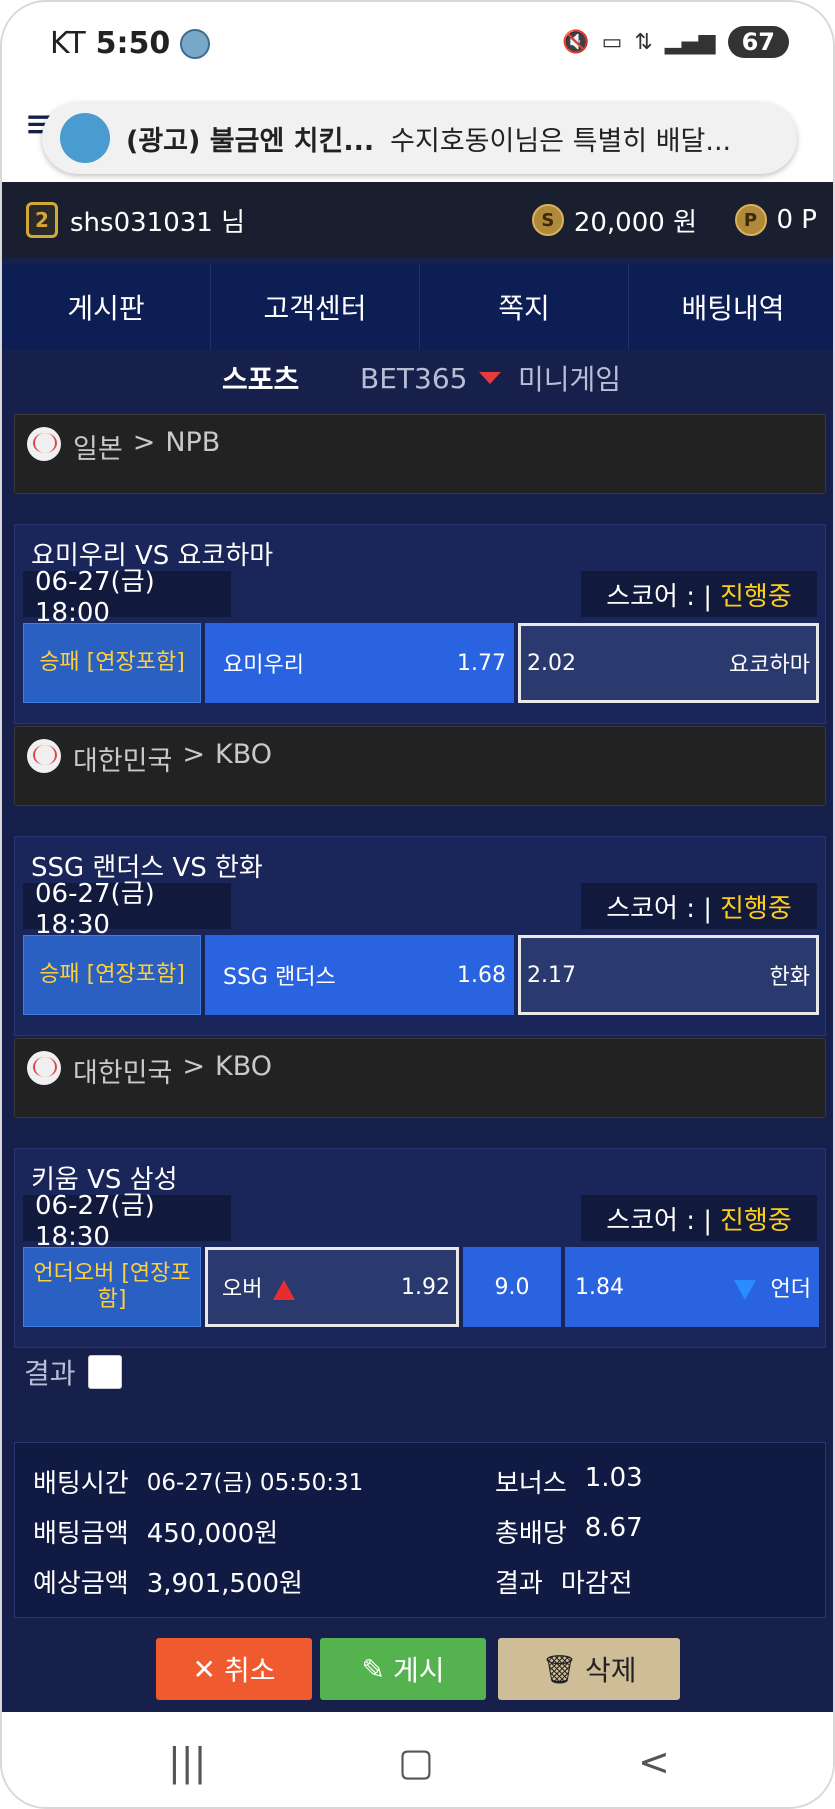 The image size is (835, 1809). I want to click on bet-options: 승패 [연장포함] 요미우리 1.77 2.02 요코하마, so click(421, 663).